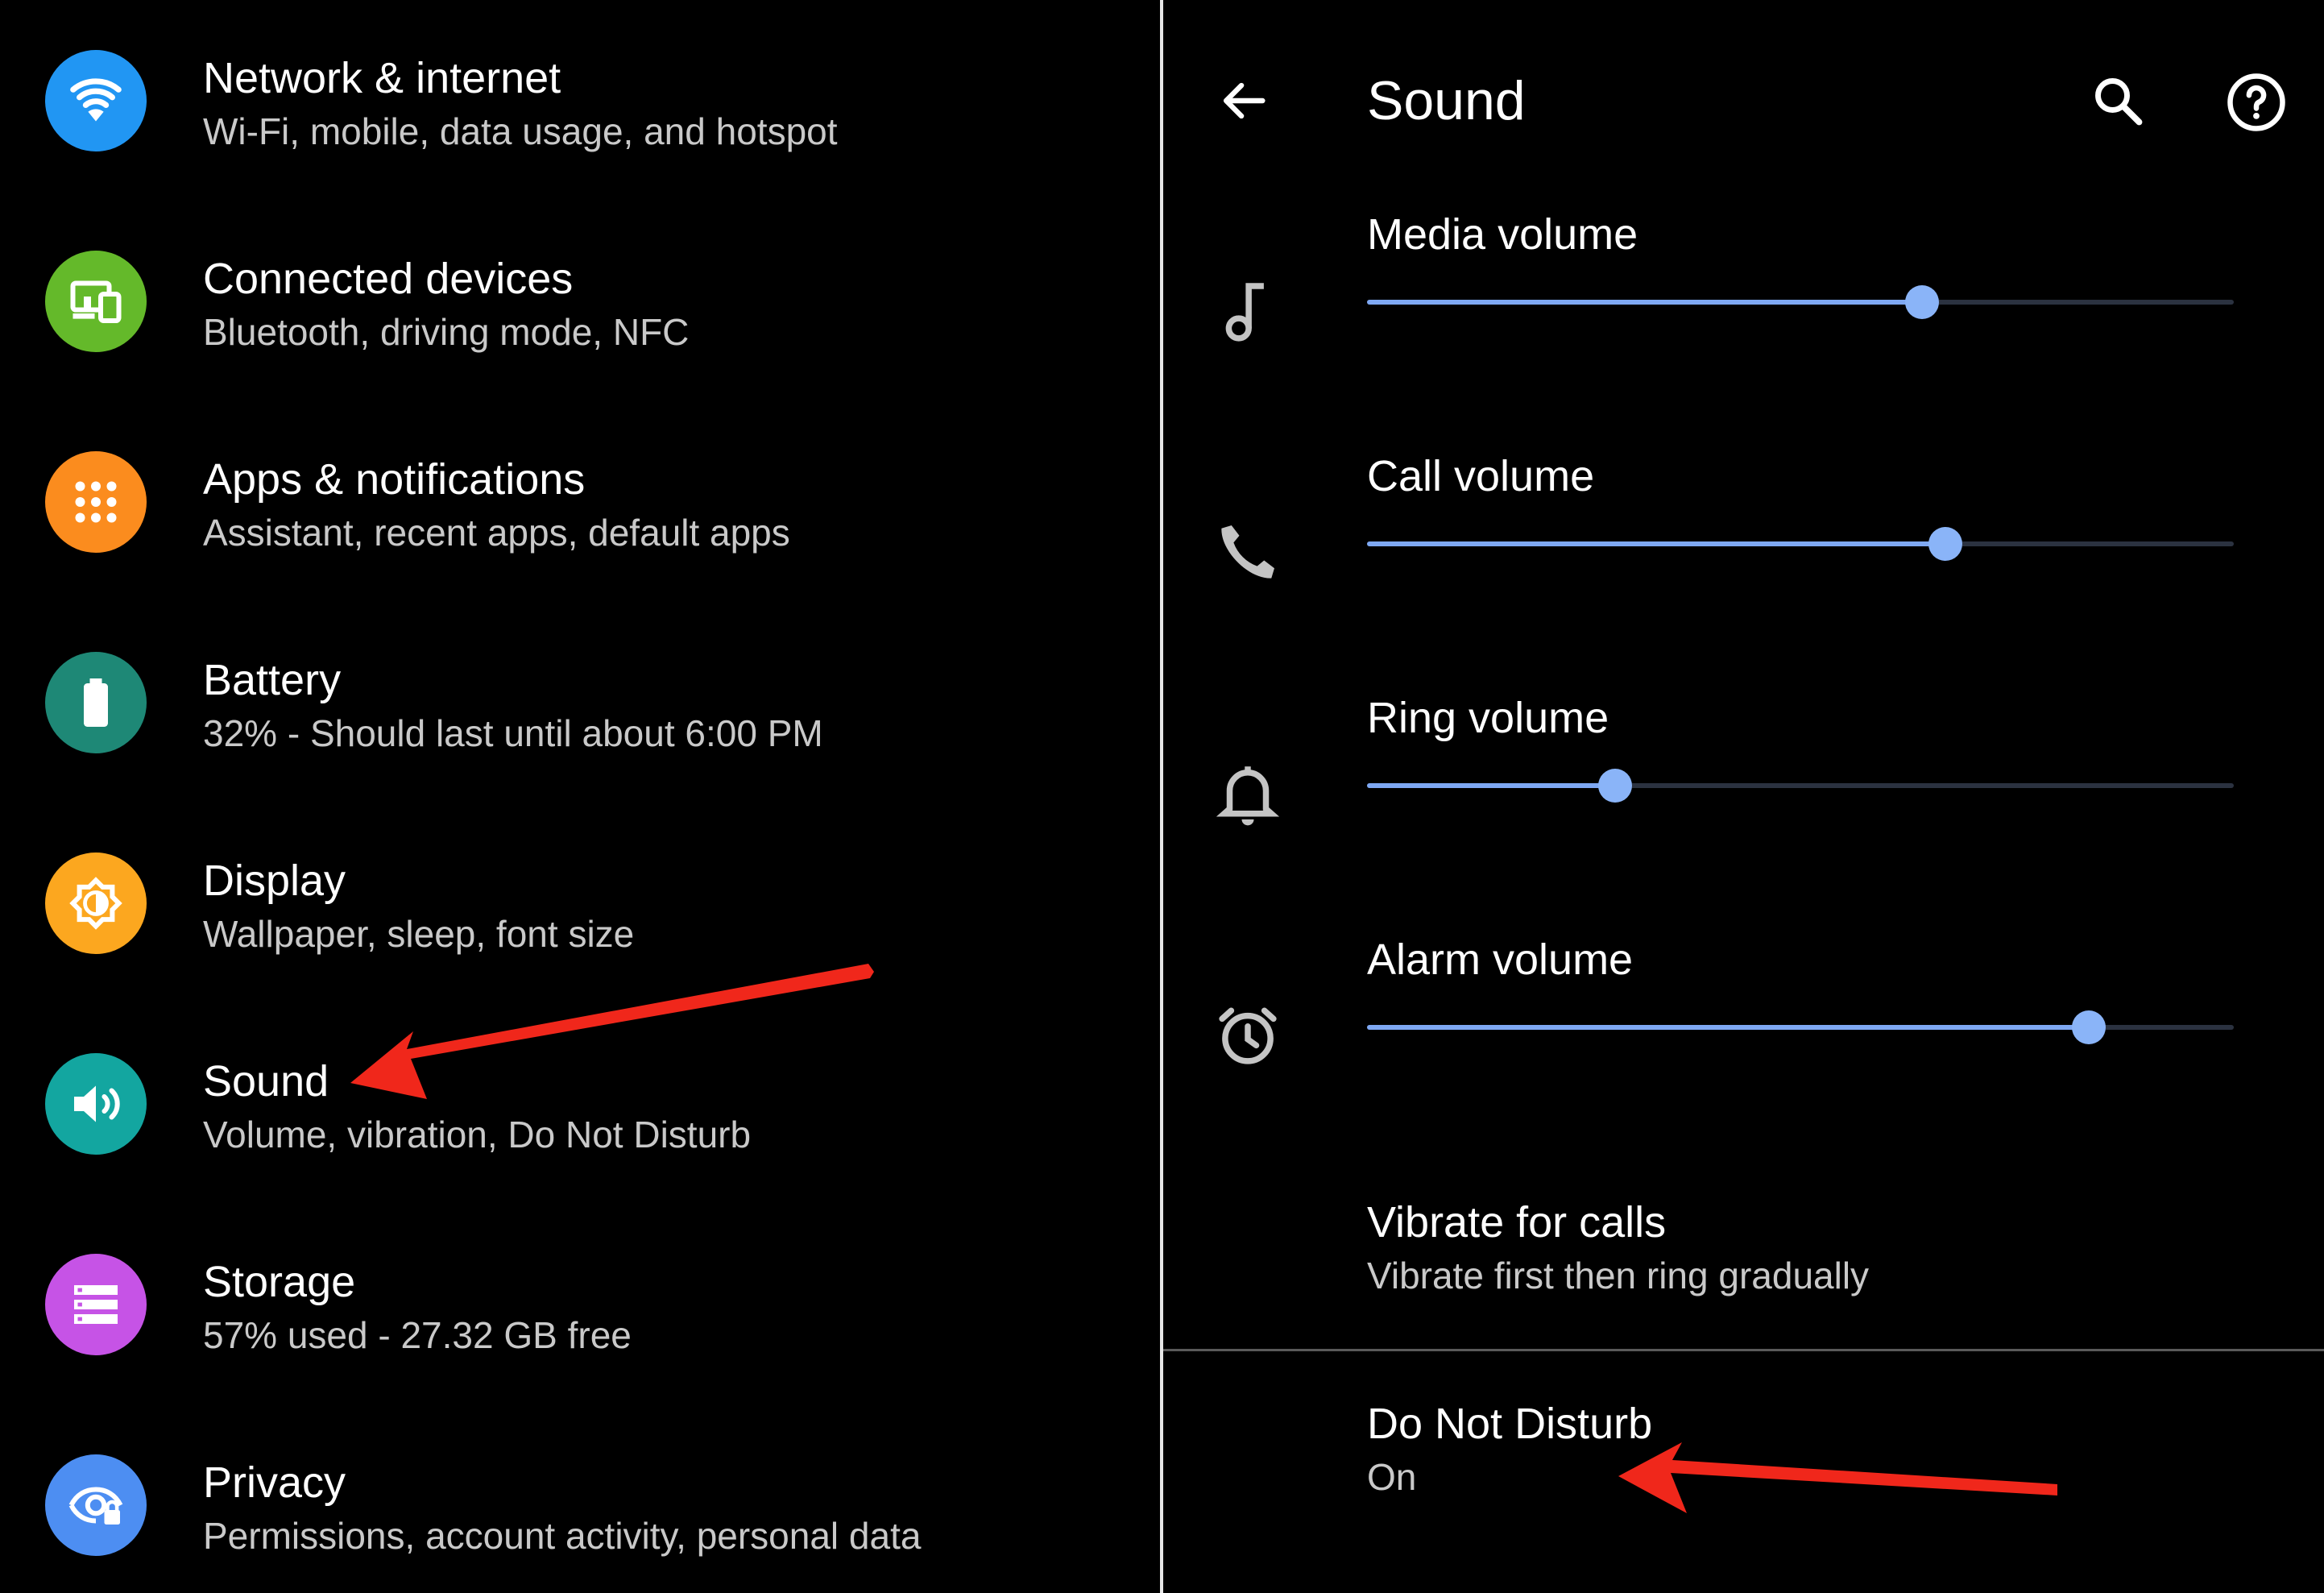 The height and width of the screenshot is (1593, 2324). I want to click on alarm-volume-row: Alarm volume, so click(1744, 1055).